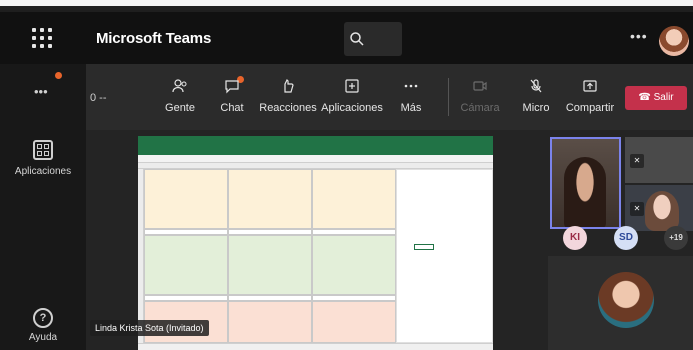 The width and height of the screenshot is (693, 350). I want to click on share-icon, so click(590, 86).